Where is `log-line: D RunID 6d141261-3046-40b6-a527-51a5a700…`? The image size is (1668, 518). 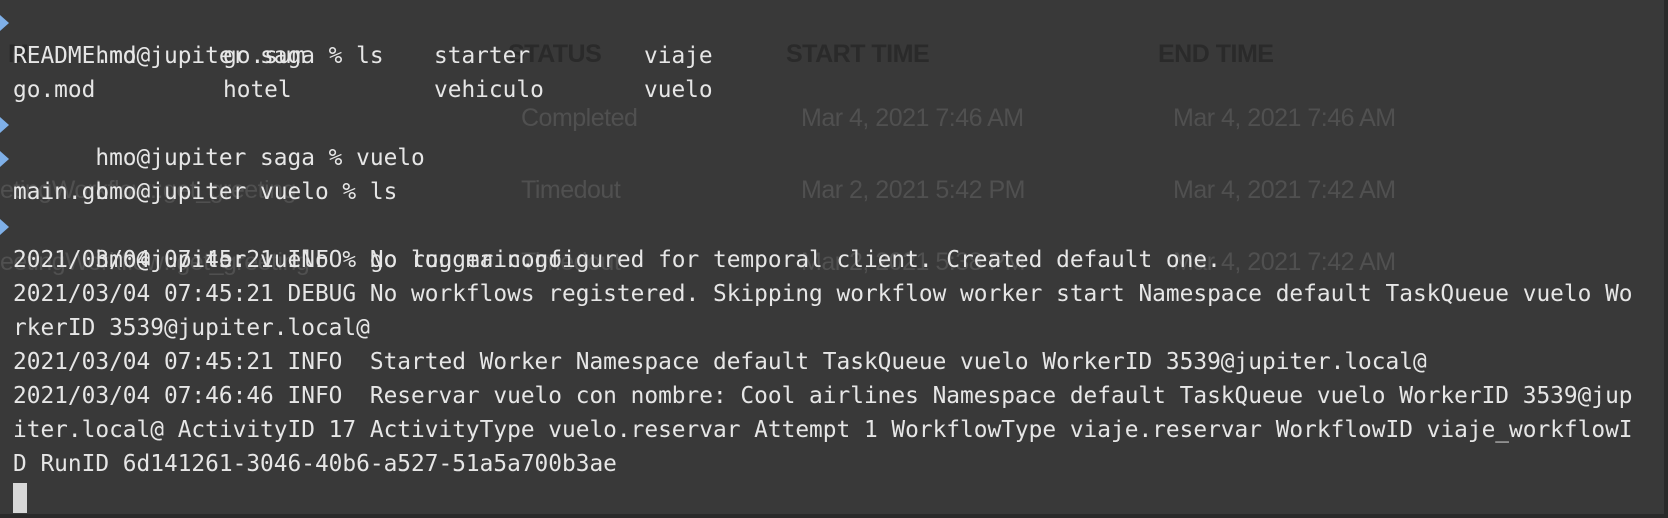 log-line: D RunID 6d141261-3046-40b6-a527-51a5a700… is located at coordinates (315, 464).